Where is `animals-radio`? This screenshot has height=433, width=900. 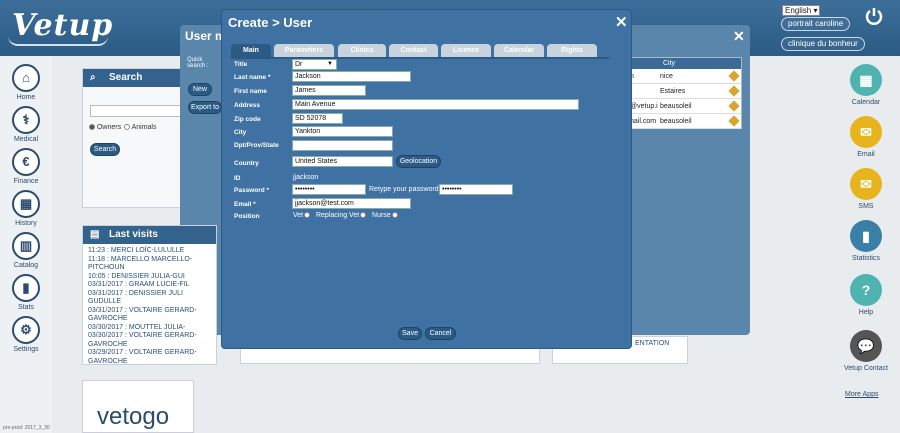
animals-radio is located at coordinates (127, 127).